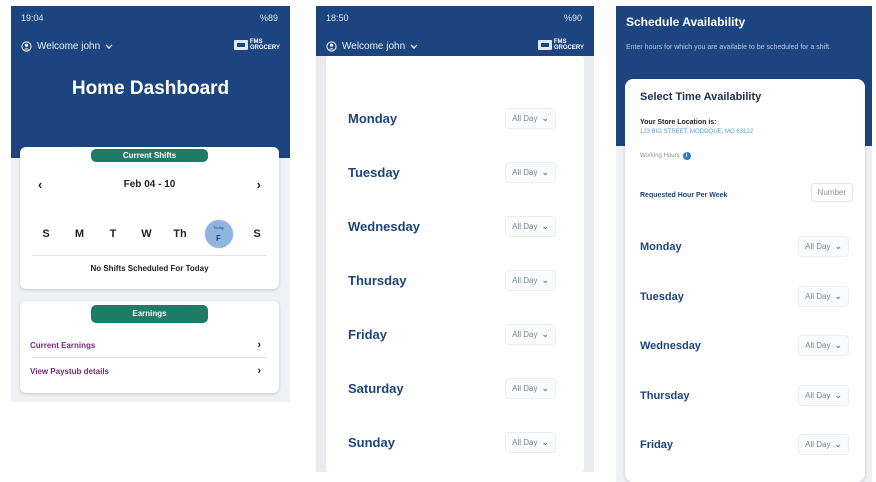  I want to click on day-row-tuesday: Tuesday All Day ⌄, so click(452, 172).